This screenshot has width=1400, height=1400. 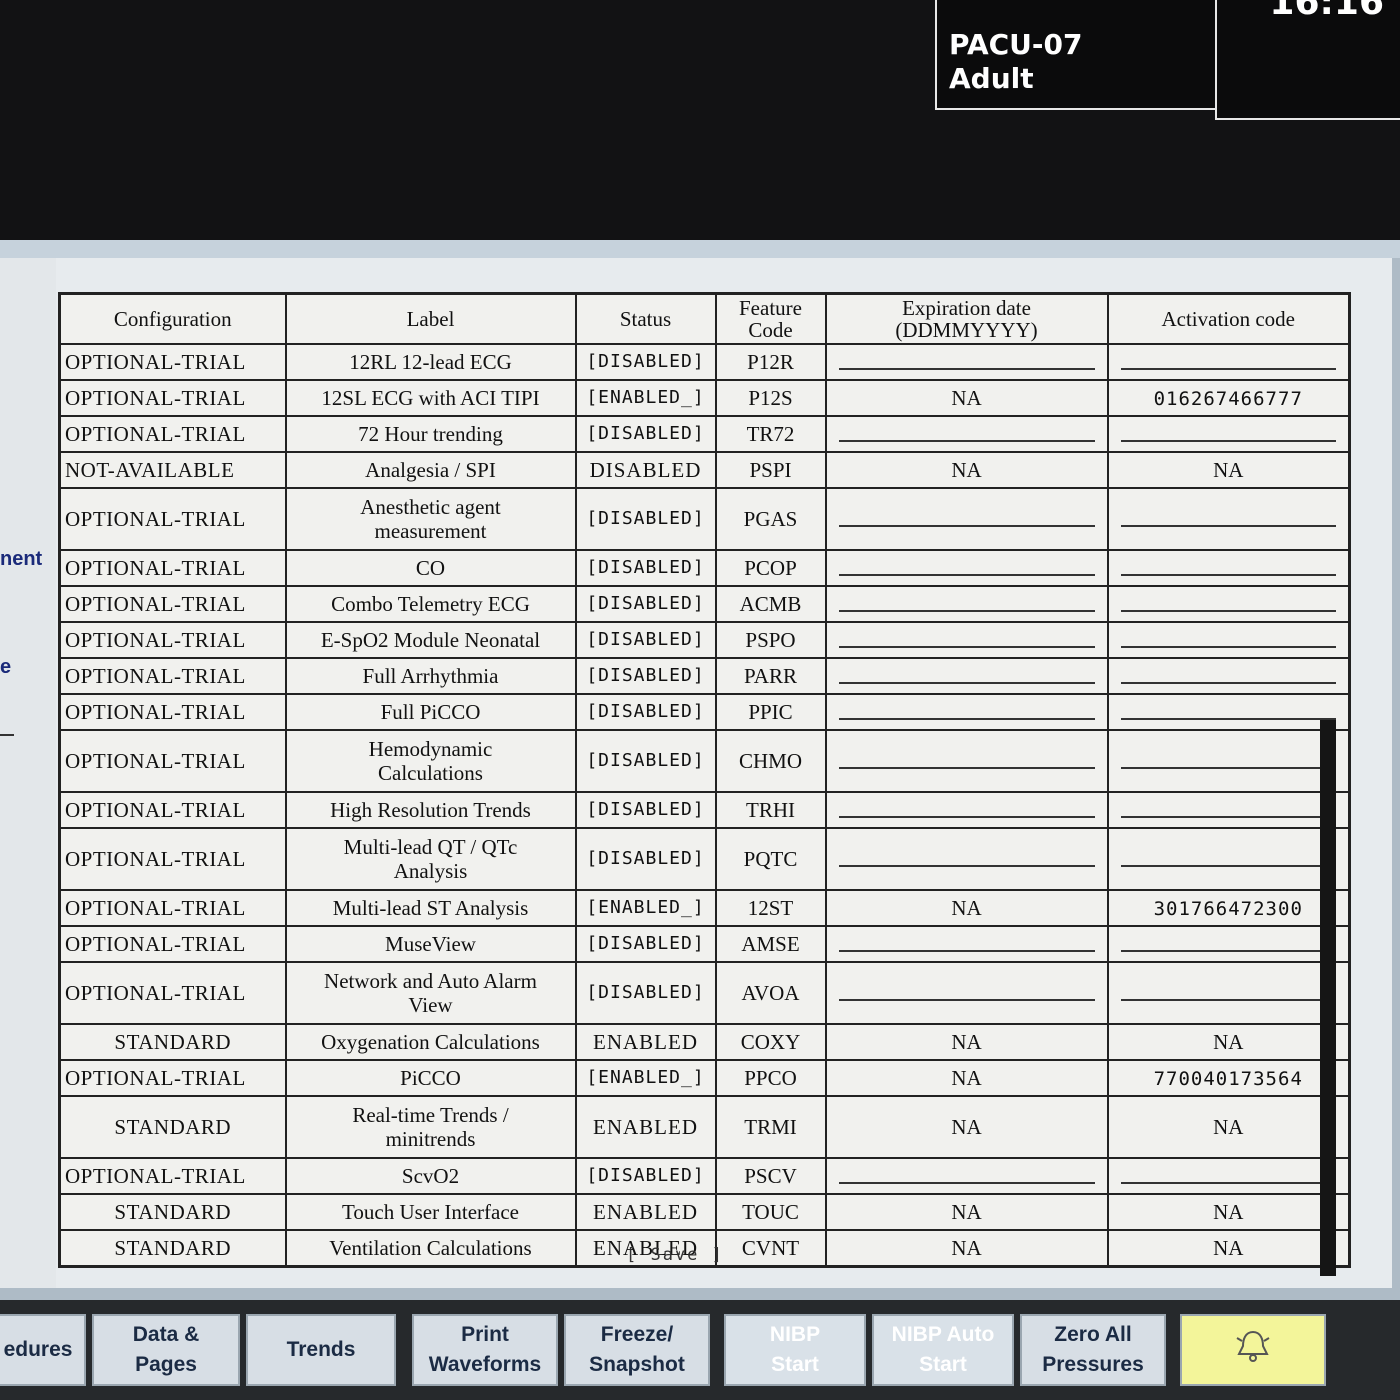 I want to click on scrollbar, so click(x=1328, y=998).